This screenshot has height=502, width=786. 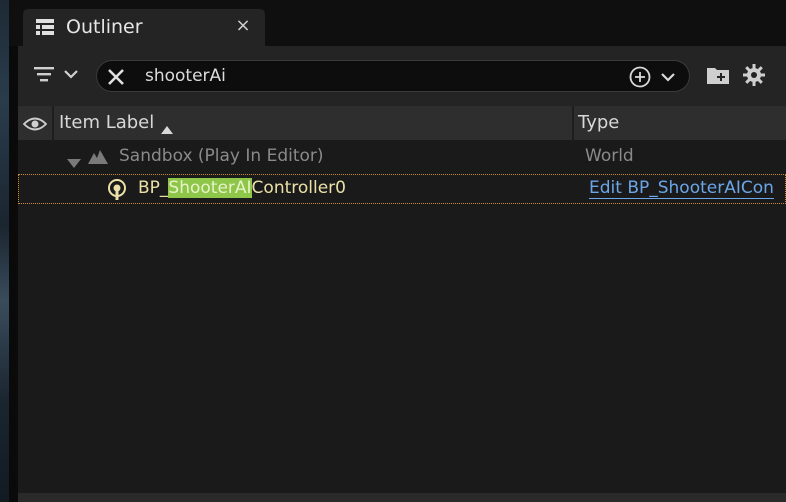 I want to click on world-type: World, so click(x=609, y=156).